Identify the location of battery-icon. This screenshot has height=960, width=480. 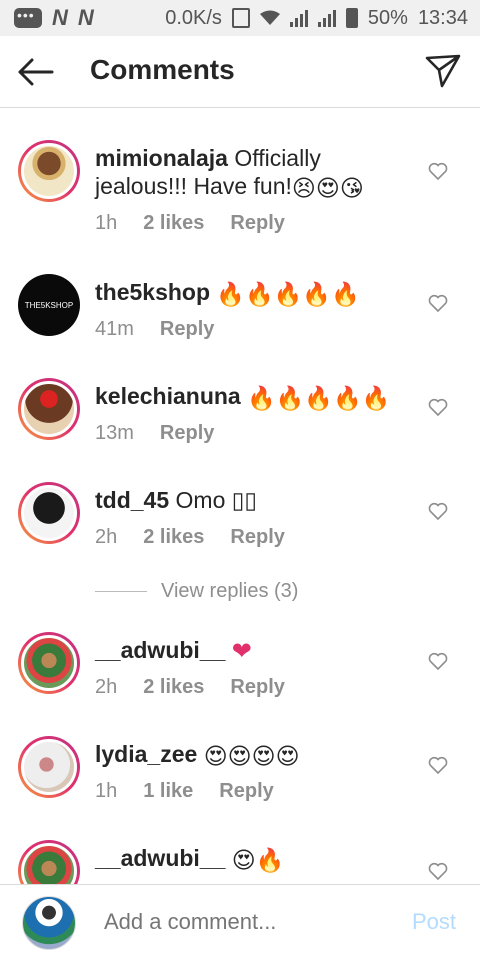
(351, 18).